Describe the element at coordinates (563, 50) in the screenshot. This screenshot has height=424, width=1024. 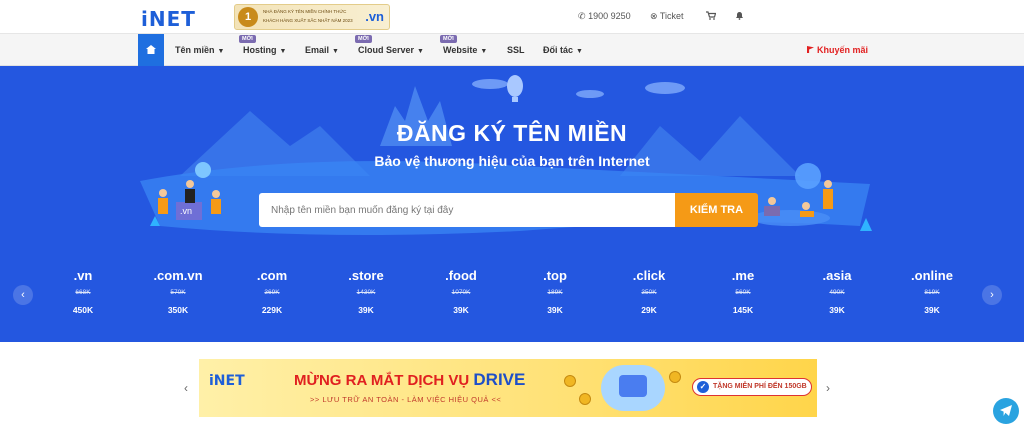
I see `nav-partner: Đối tác ▼` at that location.